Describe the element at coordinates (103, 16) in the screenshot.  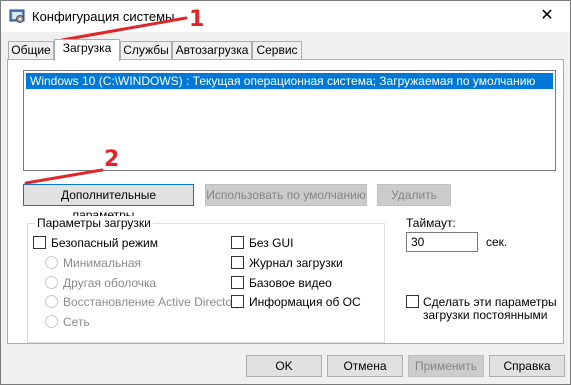
I see `window-title: Конфигурация системы` at that location.